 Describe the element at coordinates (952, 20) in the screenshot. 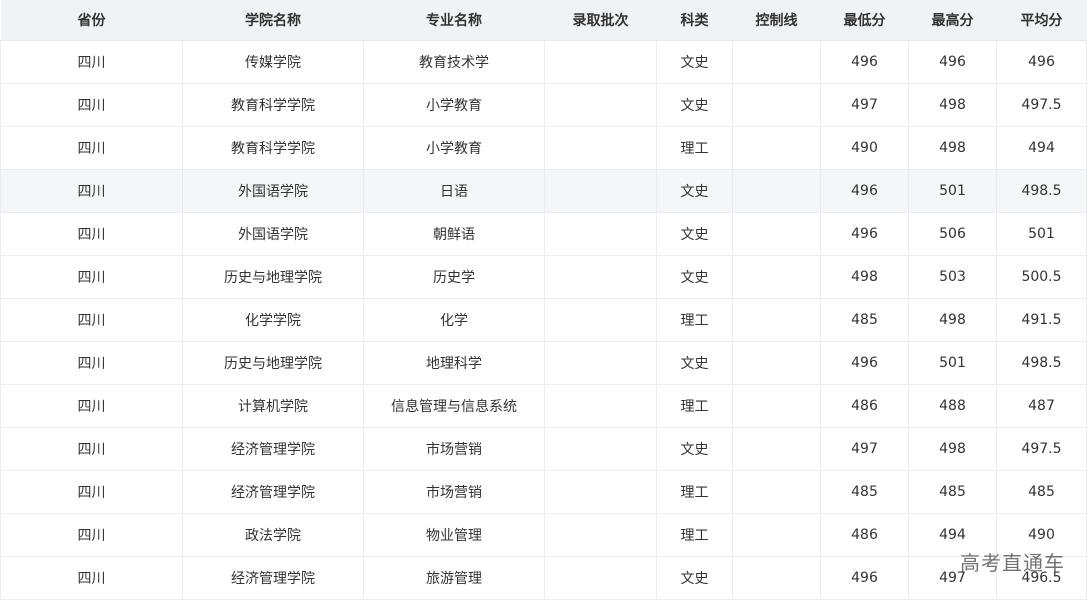

I see `column-header-max-score: 最高分` at that location.